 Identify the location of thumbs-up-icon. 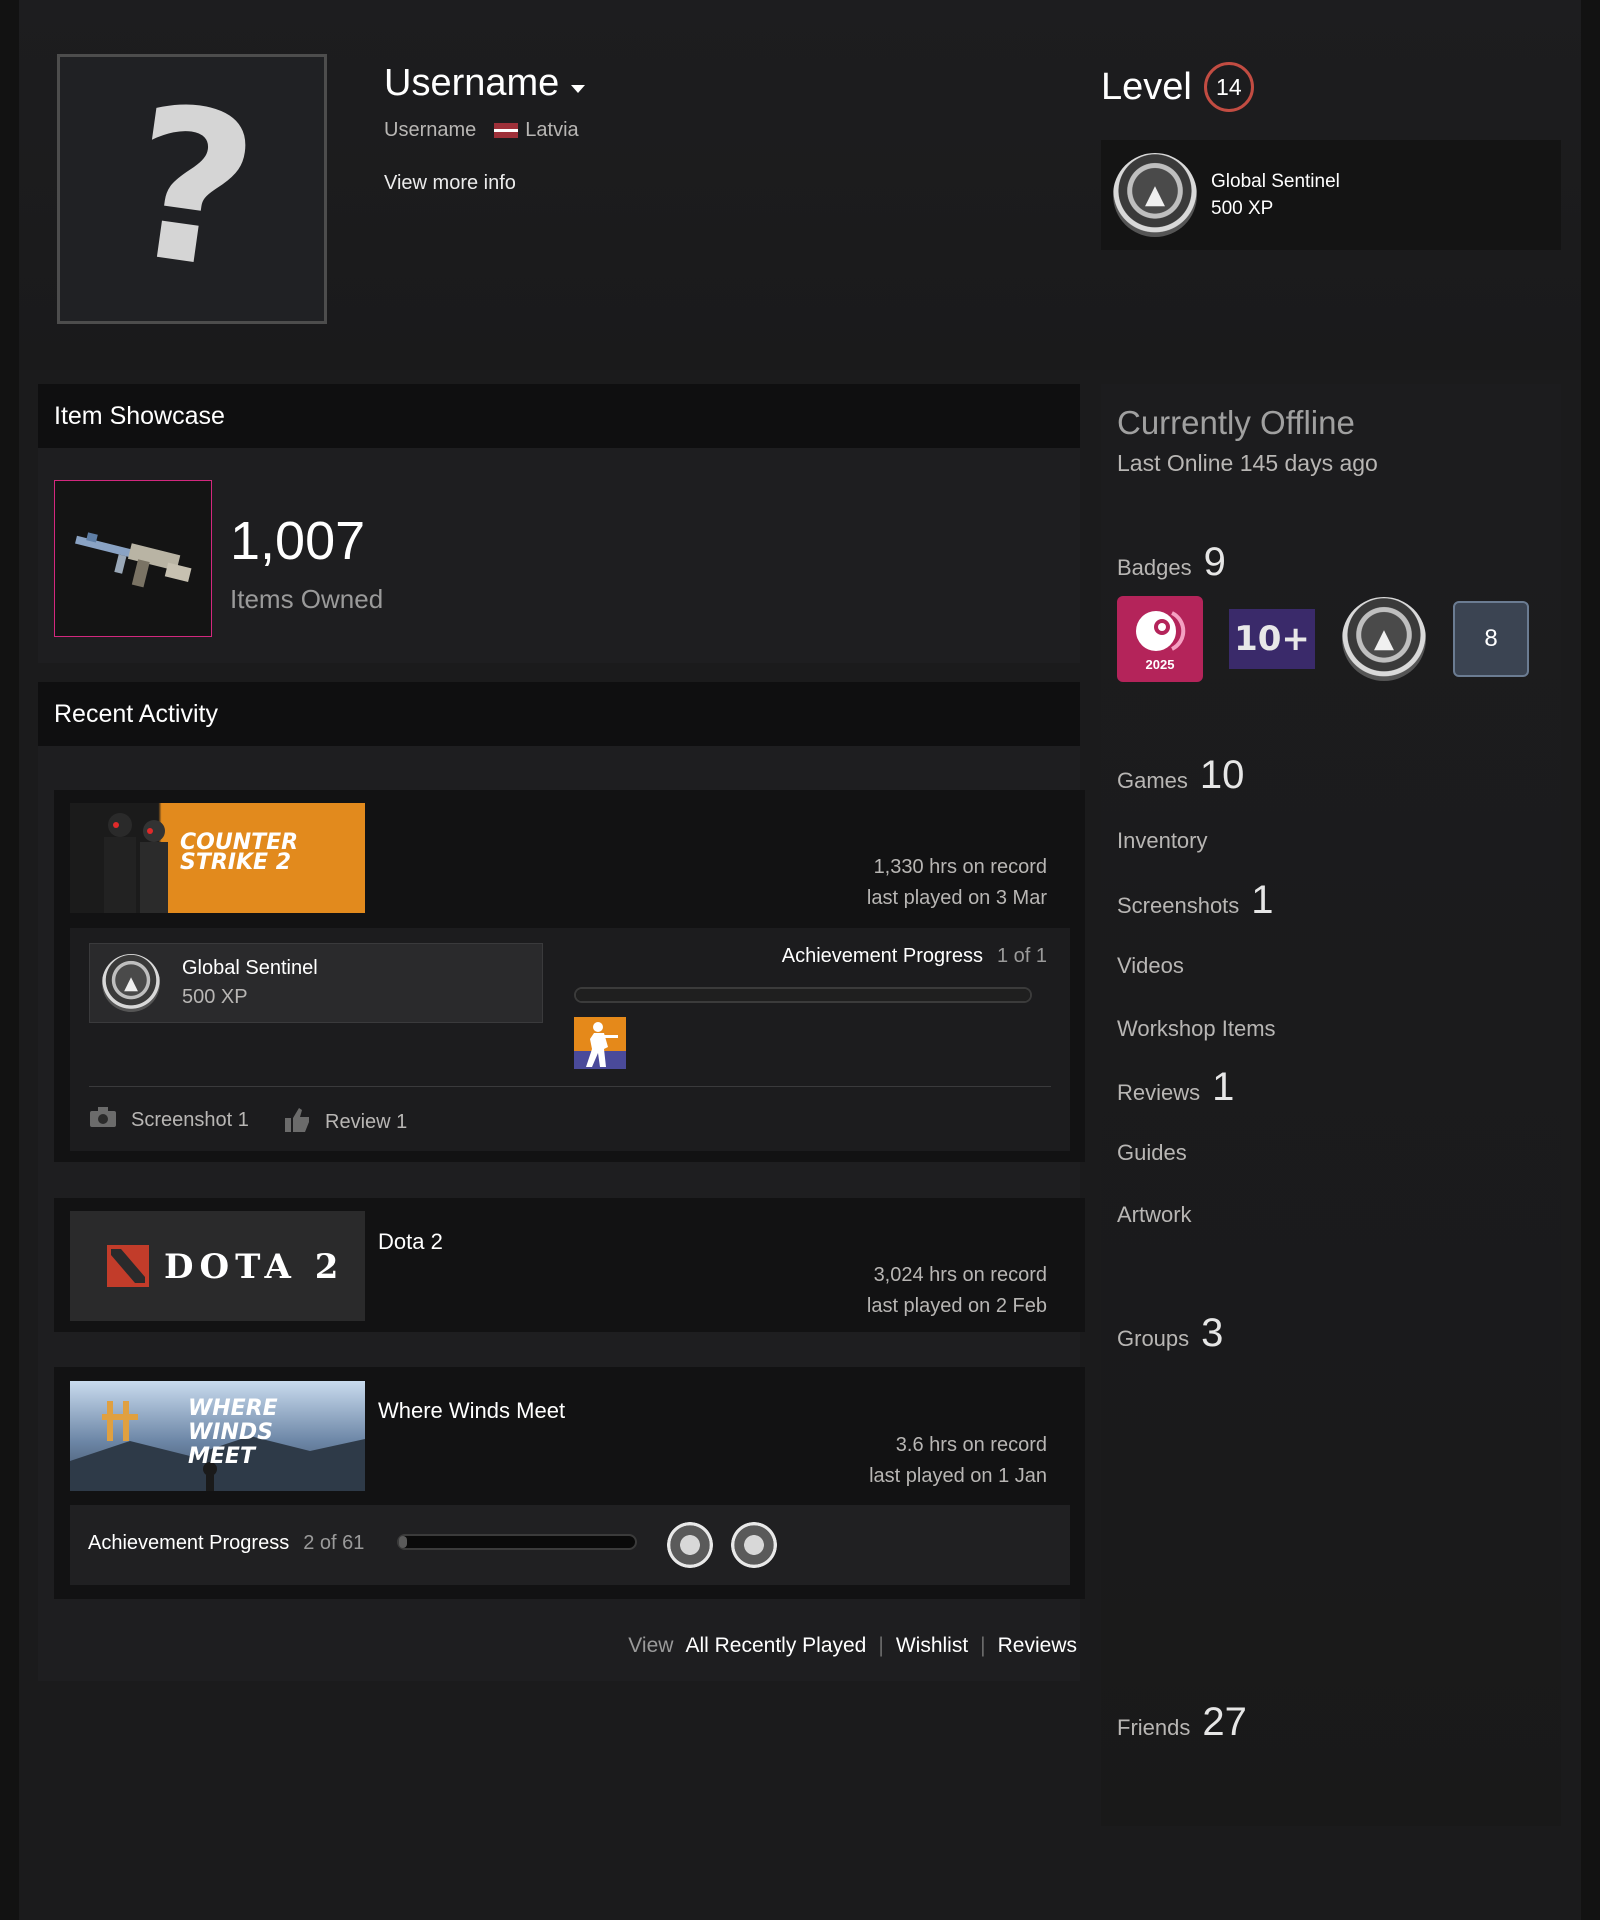
(297, 1122).